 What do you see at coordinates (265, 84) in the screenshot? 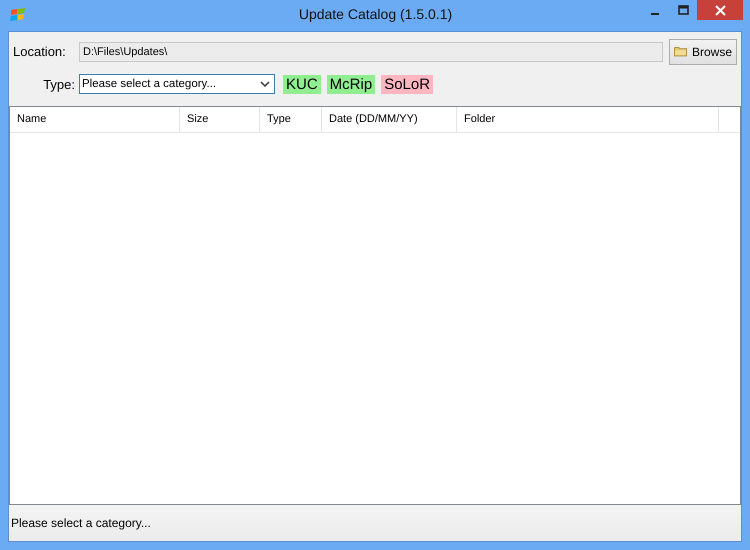
I see `chevron-down-icon` at bounding box center [265, 84].